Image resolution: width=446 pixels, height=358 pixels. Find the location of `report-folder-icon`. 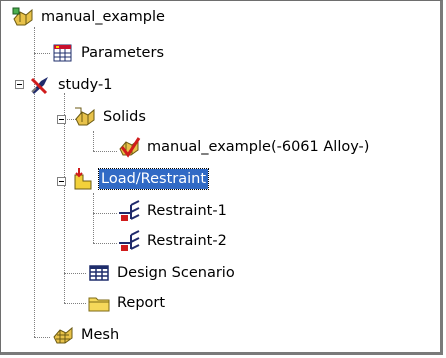

report-folder-icon is located at coordinates (99, 304).